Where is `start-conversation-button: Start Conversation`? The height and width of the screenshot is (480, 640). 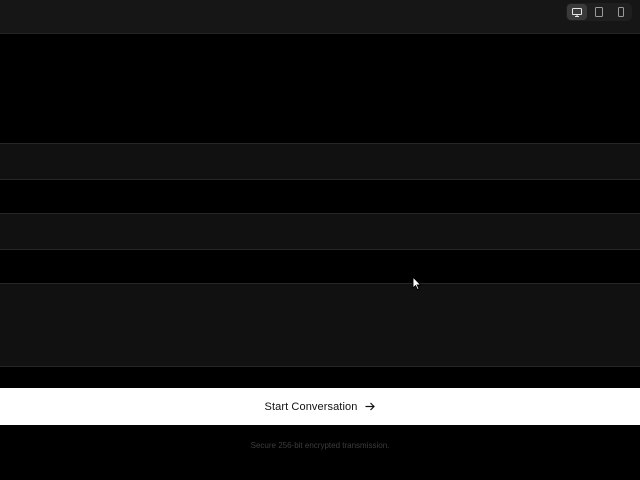 start-conversation-button: Start Conversation is located at coordinates (320, 406).